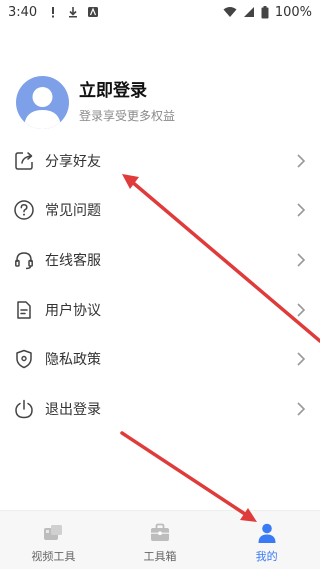 The width and height of the screenshot is (320, 569). I want to click on menu-label: 退出登录, so click(73, 409).